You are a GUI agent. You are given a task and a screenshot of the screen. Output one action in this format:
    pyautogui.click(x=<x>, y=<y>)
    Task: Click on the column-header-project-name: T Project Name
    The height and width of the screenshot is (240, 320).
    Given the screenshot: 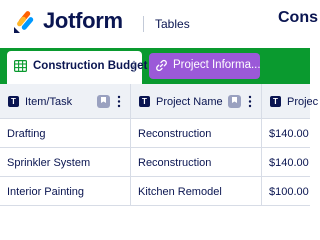 What is the action you would take?
    pyautogui.click(x=196, y=101)
    